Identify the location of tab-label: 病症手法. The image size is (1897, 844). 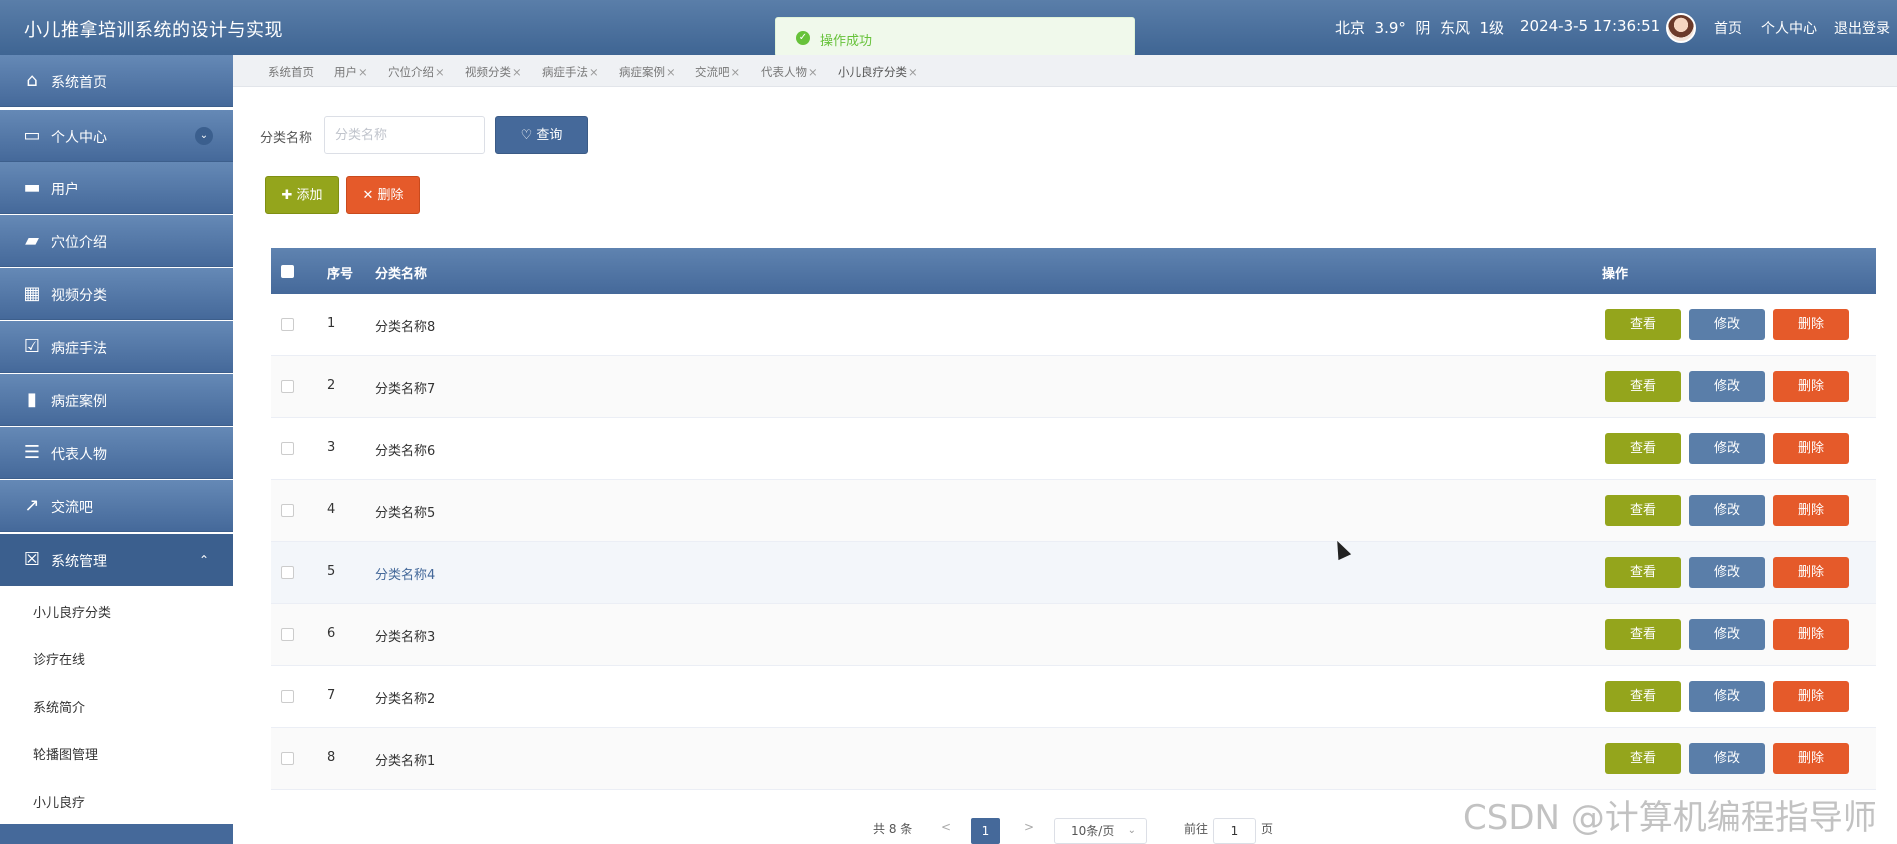
(565, 72).